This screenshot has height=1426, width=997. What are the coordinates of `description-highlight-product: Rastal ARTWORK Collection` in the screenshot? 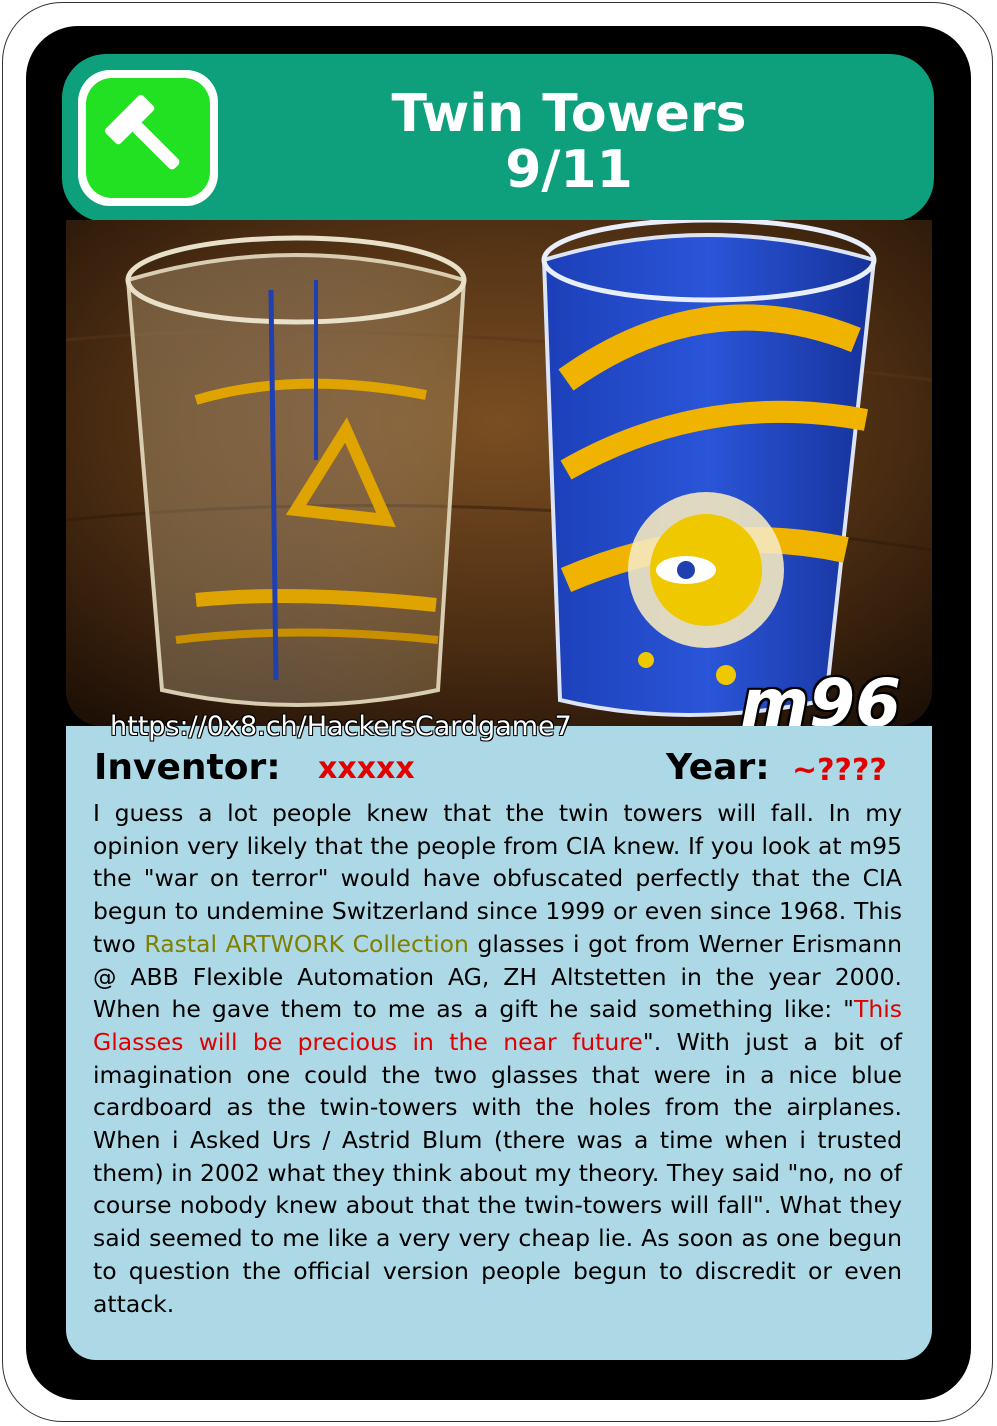 It's located at (306, 943).